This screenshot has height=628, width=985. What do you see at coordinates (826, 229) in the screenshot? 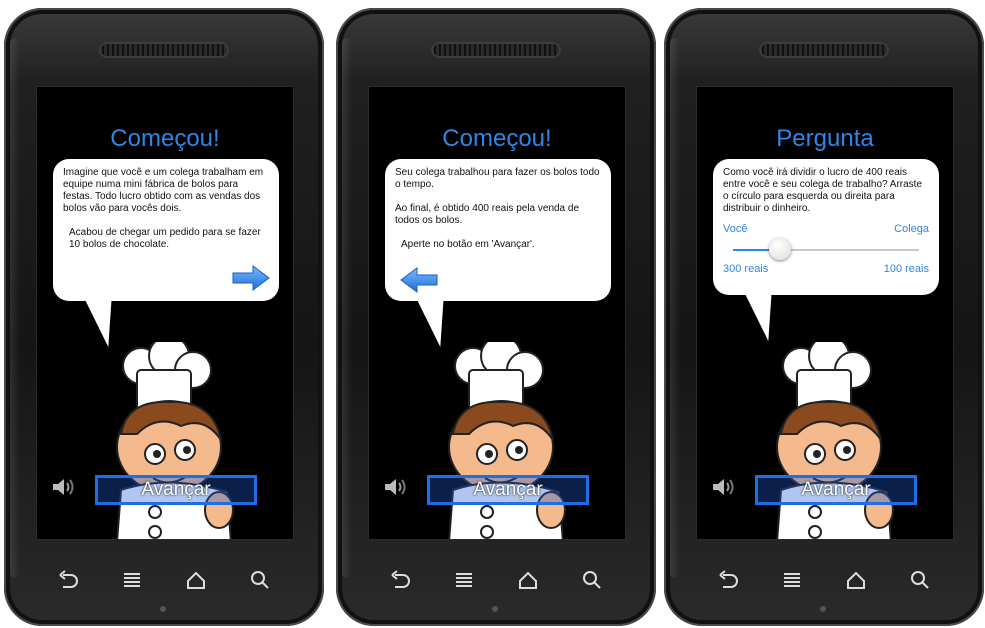
I see `slider-labels: Você Colega` at bounding box center [826, 229].